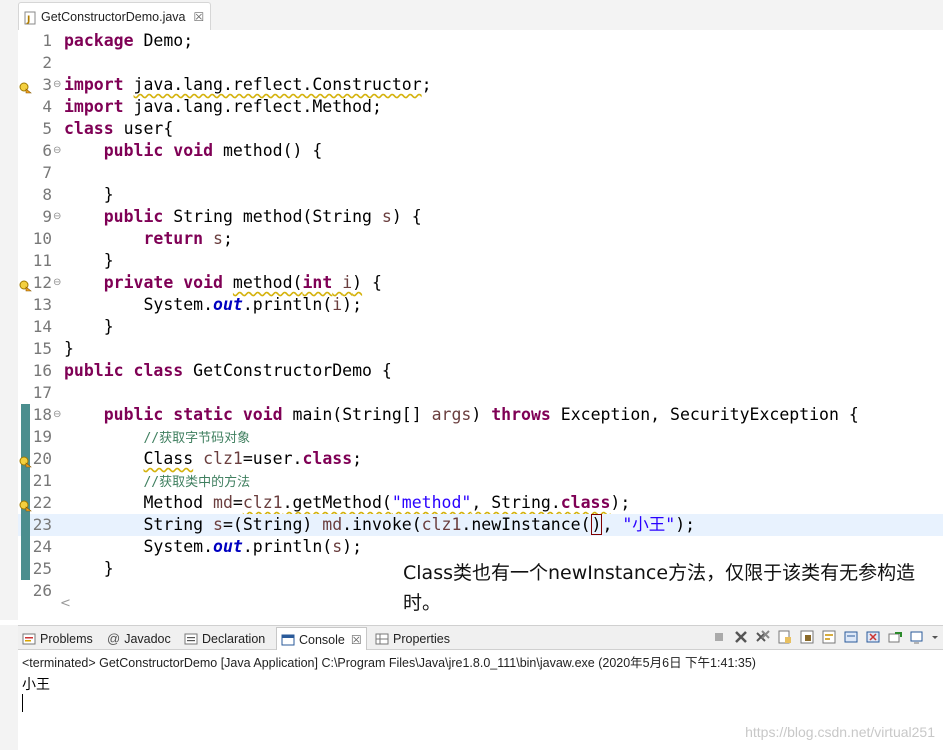  What do you see at coordinates (480, 349) in the screenshot?
I see `code-line: 15}` at bounding box center [480, 349].